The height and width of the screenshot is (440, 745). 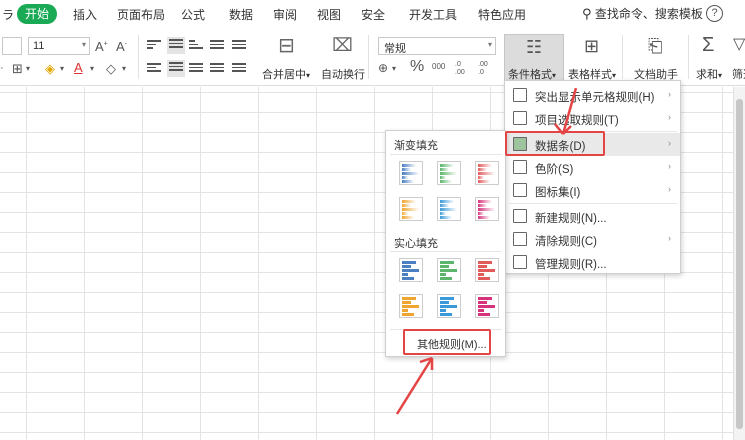 I want to click on tab-security: 安全, so click(x=373, y=14).